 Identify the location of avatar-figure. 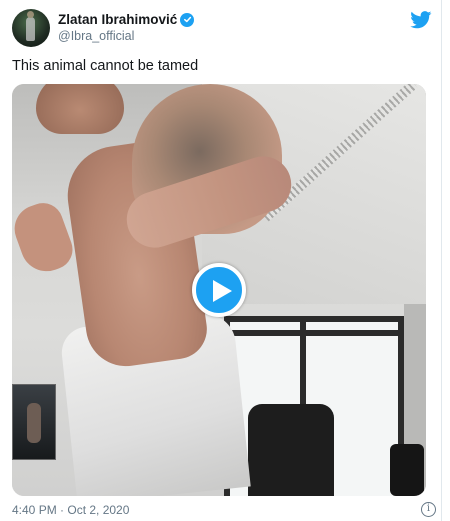
(30, 26).